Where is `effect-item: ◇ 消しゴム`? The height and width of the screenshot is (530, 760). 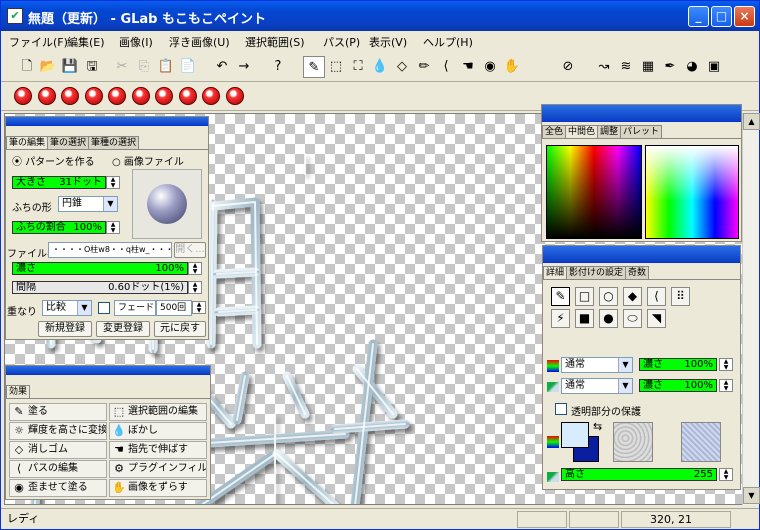
effect-item: ◇ 消しゴム is located at coordinates (58, 450).